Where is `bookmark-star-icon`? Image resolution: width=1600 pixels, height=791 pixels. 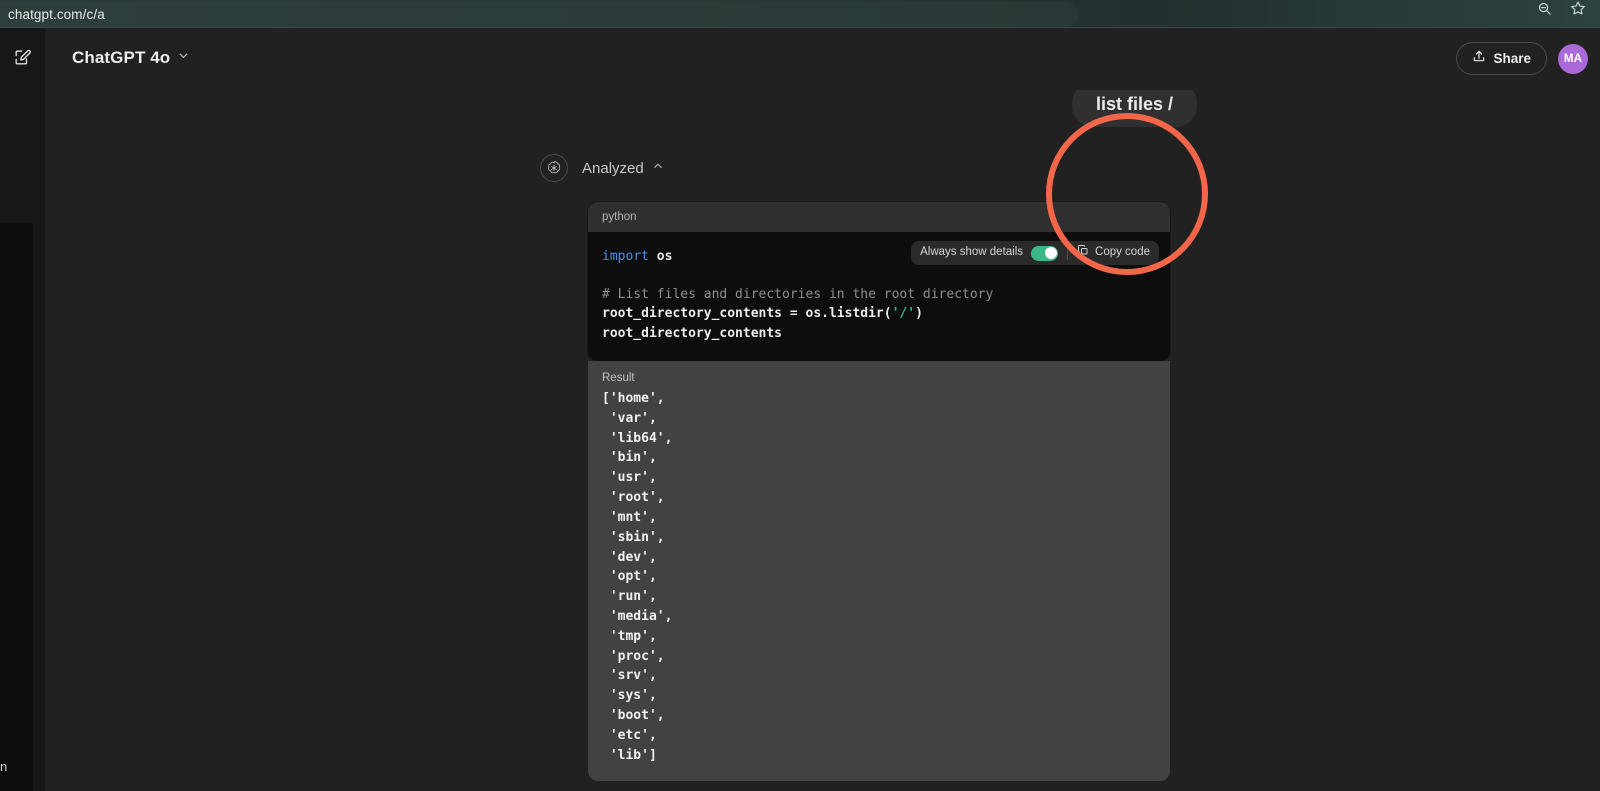
bookmark-star-icon is located at coordinates (1578, 8).